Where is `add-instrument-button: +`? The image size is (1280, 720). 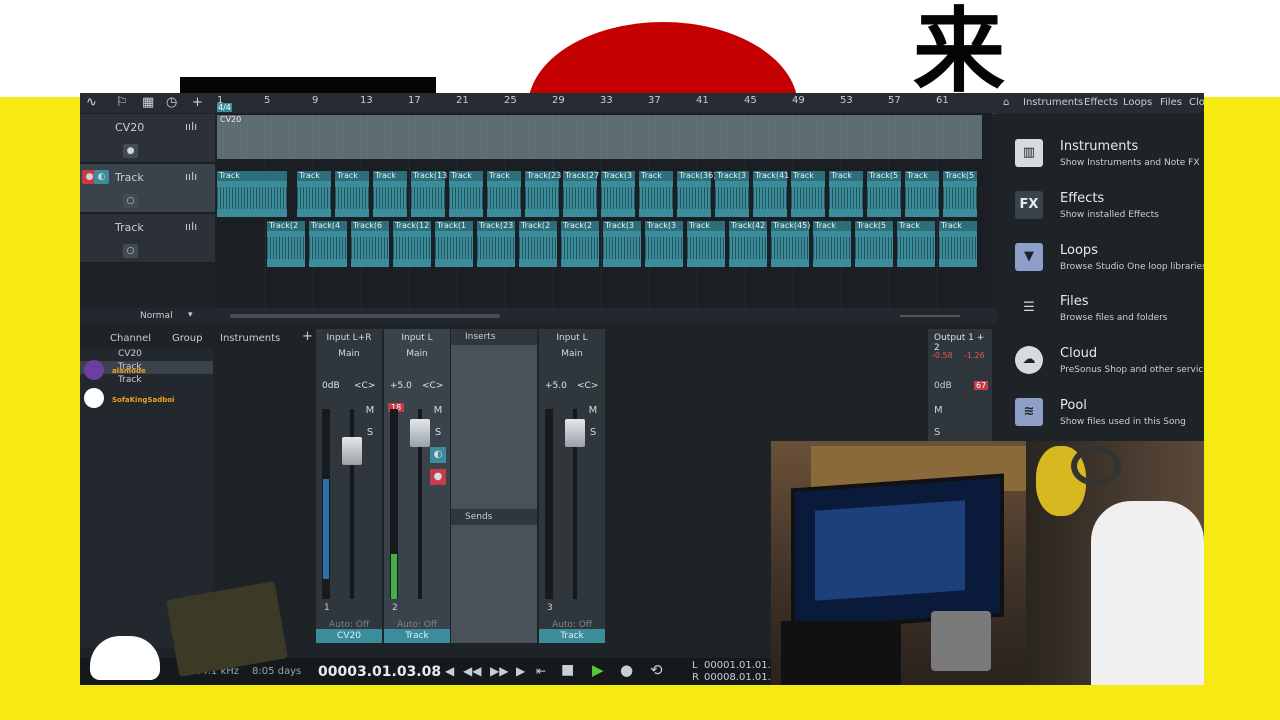 add-instrument-button: + is located at coordinates (307, 336).